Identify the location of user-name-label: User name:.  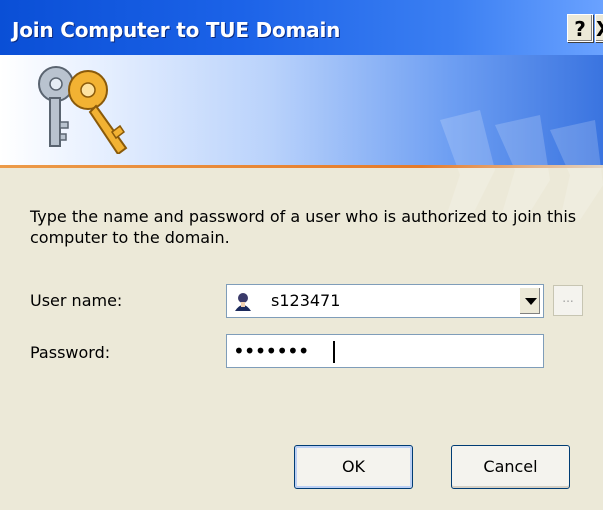
(76, 300).